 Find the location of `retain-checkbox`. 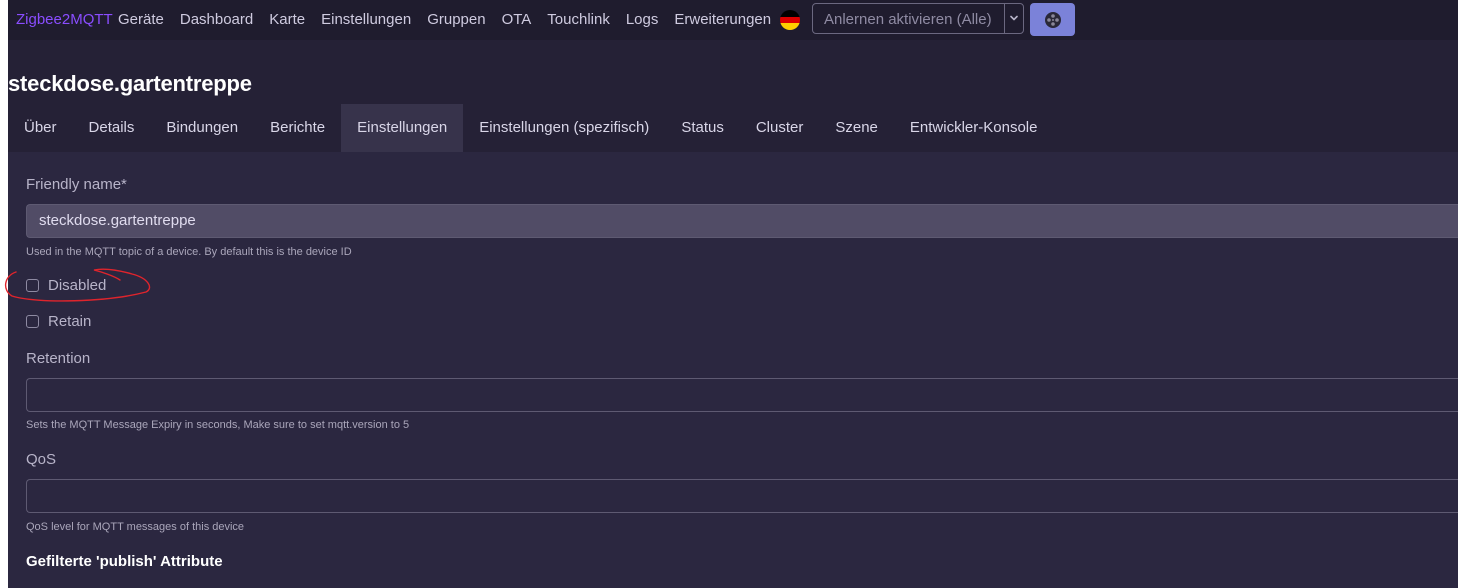

retain-checkbox is located at coordinates (32, 321).